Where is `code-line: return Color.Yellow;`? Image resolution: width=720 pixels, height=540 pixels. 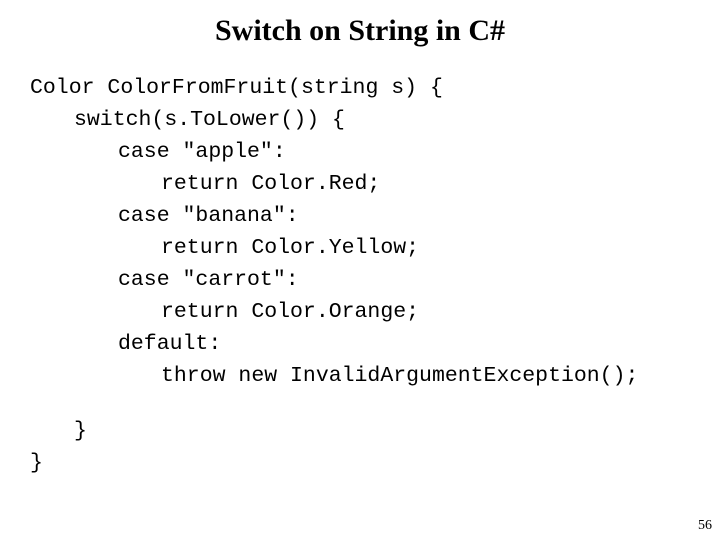 code-line: return Color.Yellow; is located at coordinates (290, 248).